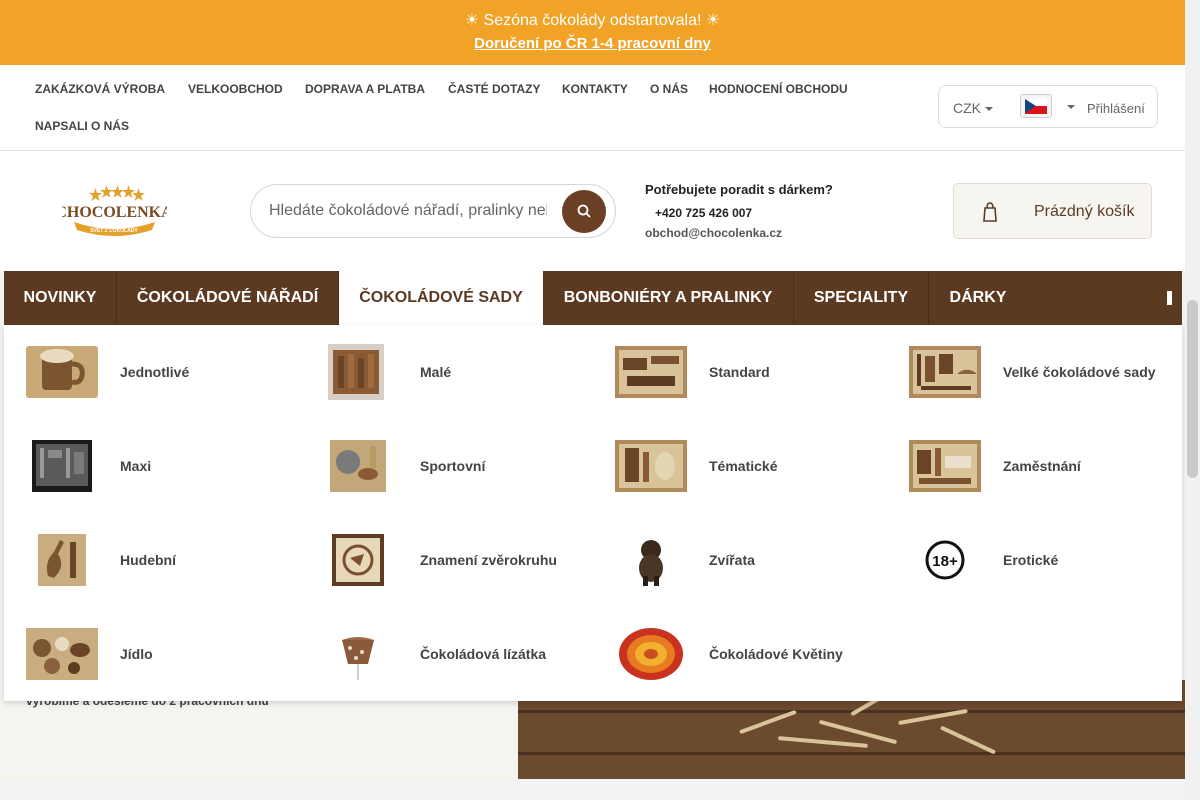 Image resolution: width=1200 pixels, height=800 pixels. I want to click on cart-label: Prázdný košík, so click(1084, 211).